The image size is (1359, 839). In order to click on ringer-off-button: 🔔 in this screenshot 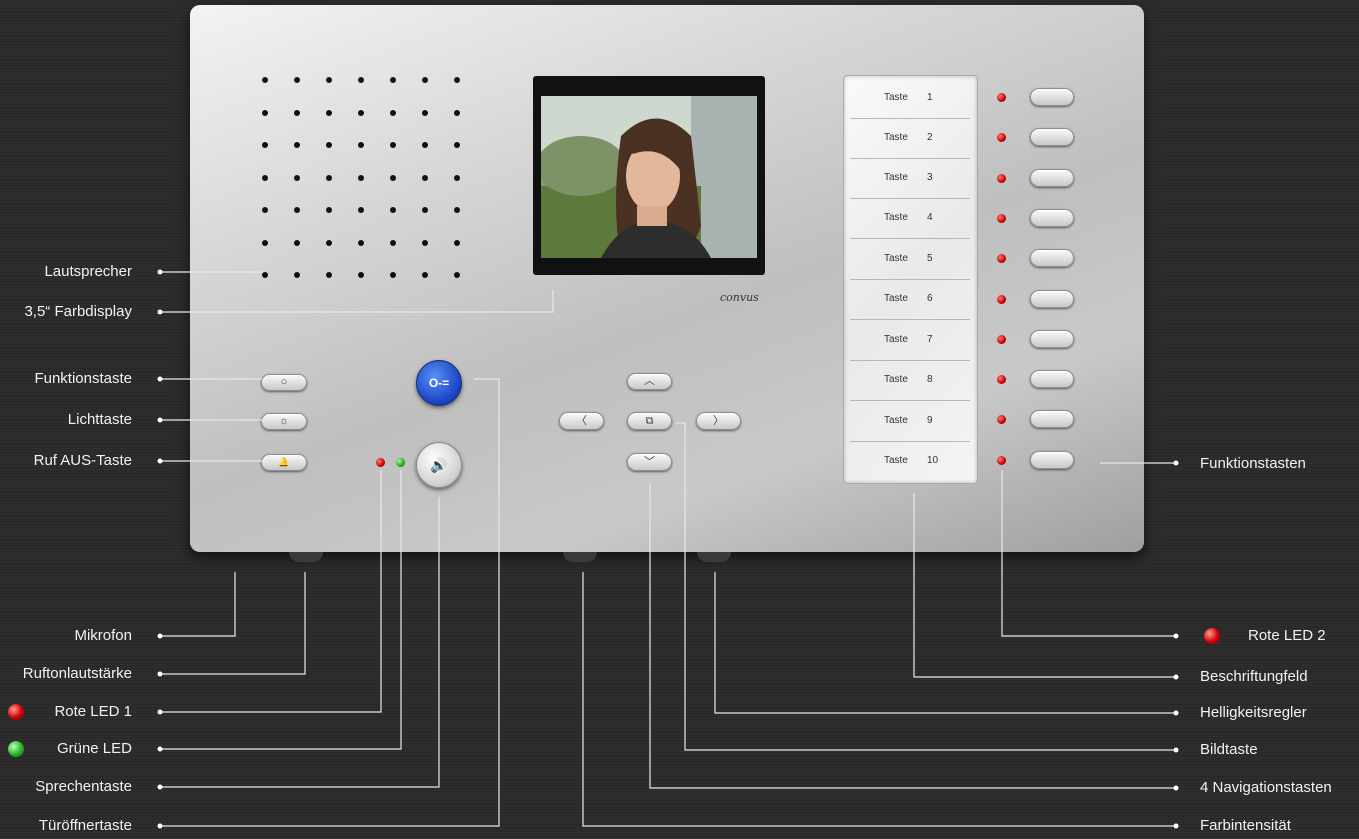, I will do `click(284, 462)`.